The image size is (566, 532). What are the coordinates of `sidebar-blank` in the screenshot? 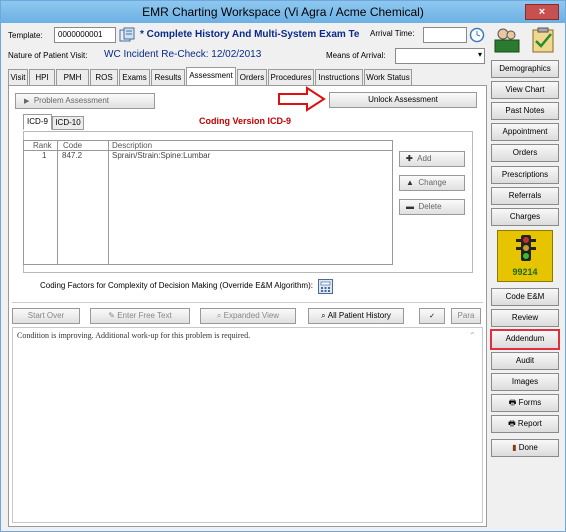 It's located at (525, 494).